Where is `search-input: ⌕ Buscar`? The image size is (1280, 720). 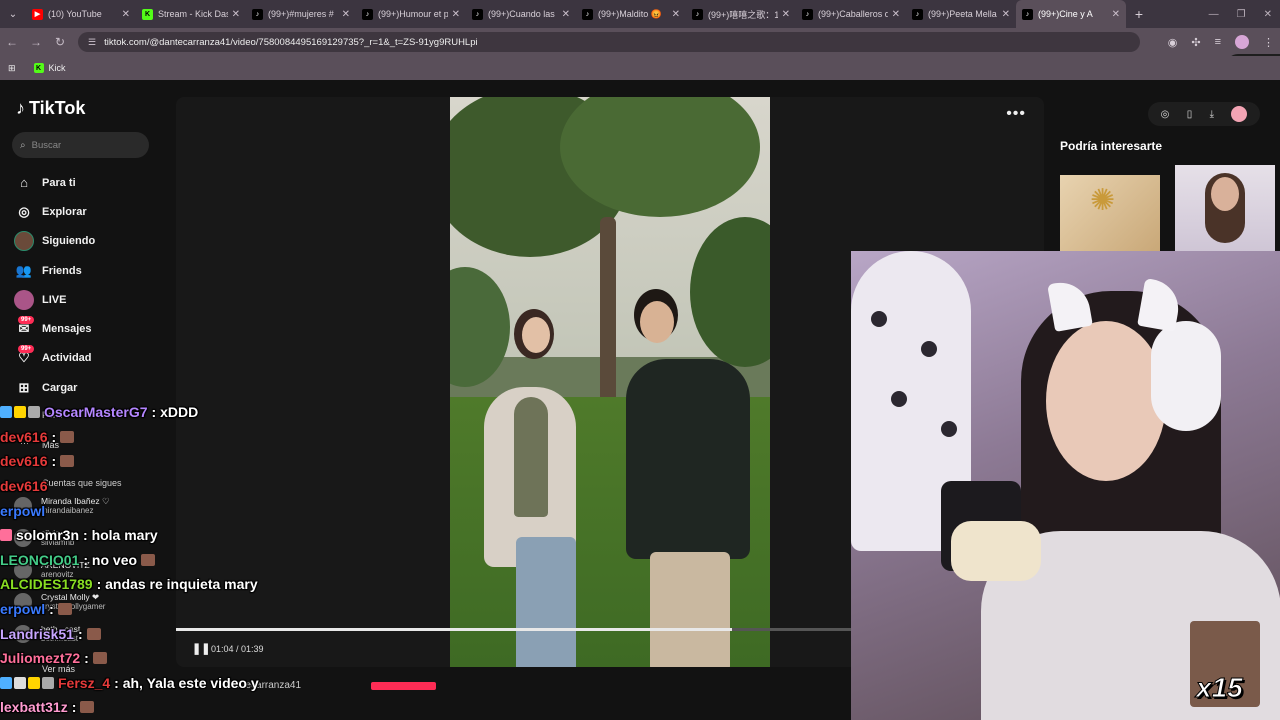 search-input: ⌕ Buscar is located at coordinates (80, 145).